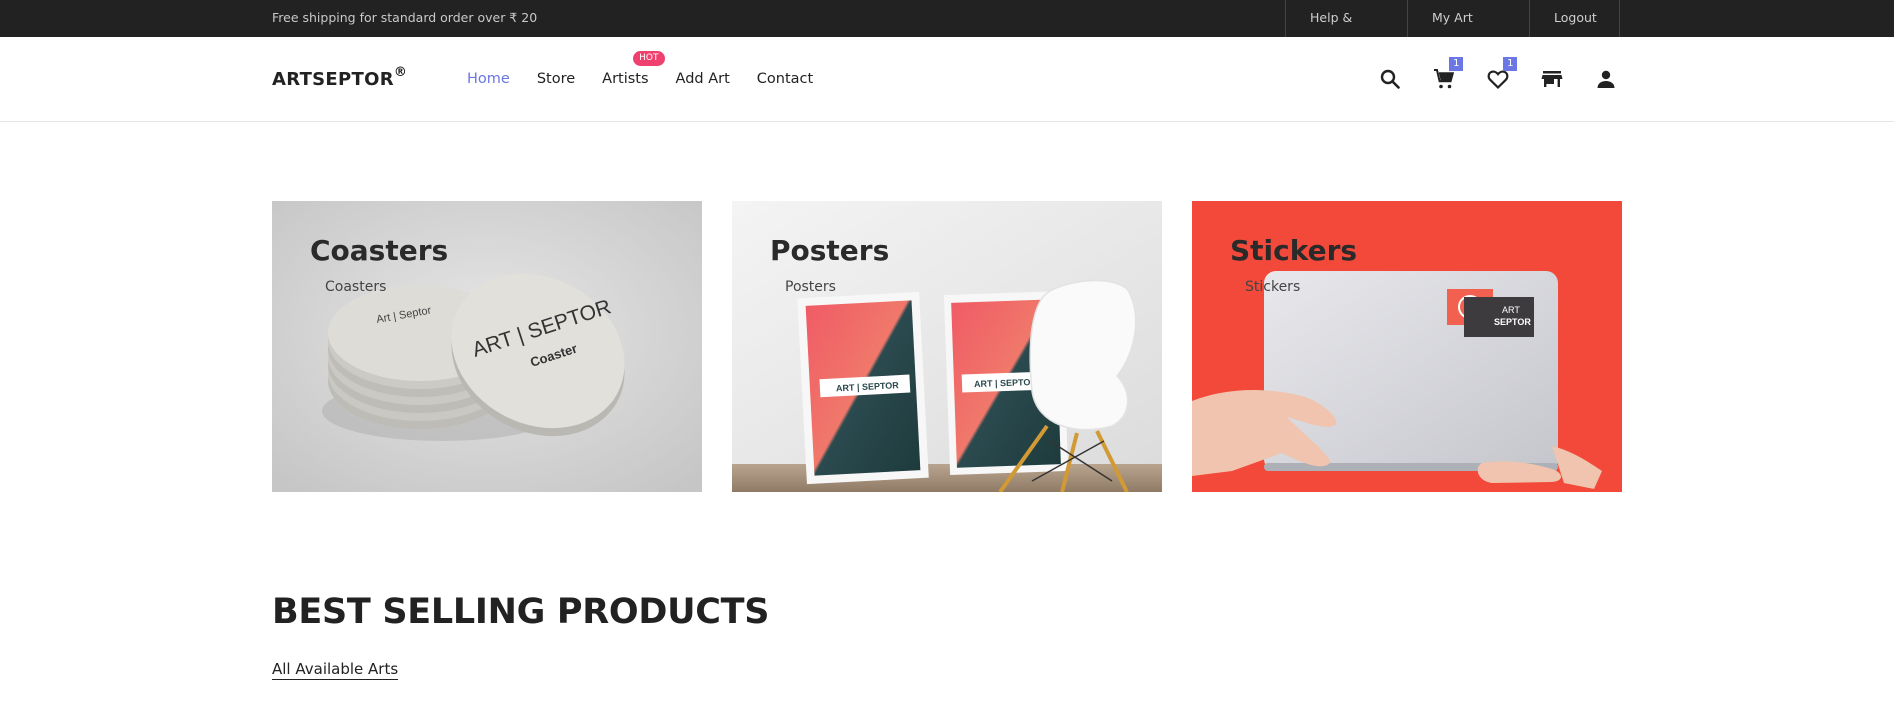  Describe the element at coordinates (356, 287) in the screenshot. I see `card-subtitle-coasters: Coasters` at that location.